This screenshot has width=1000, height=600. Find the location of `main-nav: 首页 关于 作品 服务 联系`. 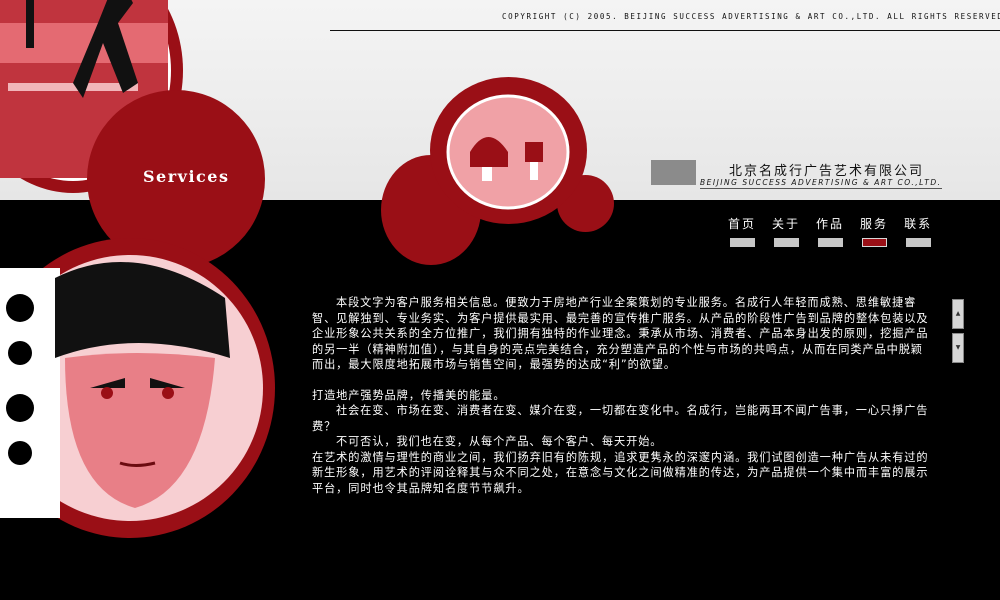

main-nav: 首页 关于 作品 服务 联系 is located at coordinates (830, 231).